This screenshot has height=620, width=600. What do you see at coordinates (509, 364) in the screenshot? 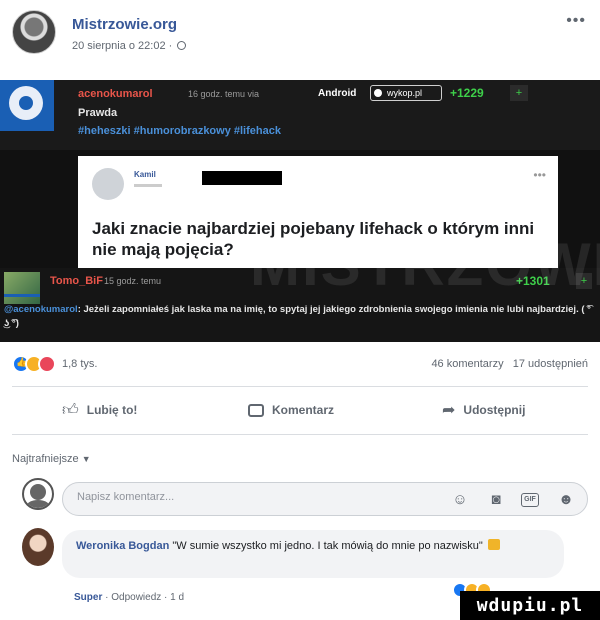
I see `engagement-counts: 46 komentarzy 17 udostępnień` at bounding box center [509, 364].